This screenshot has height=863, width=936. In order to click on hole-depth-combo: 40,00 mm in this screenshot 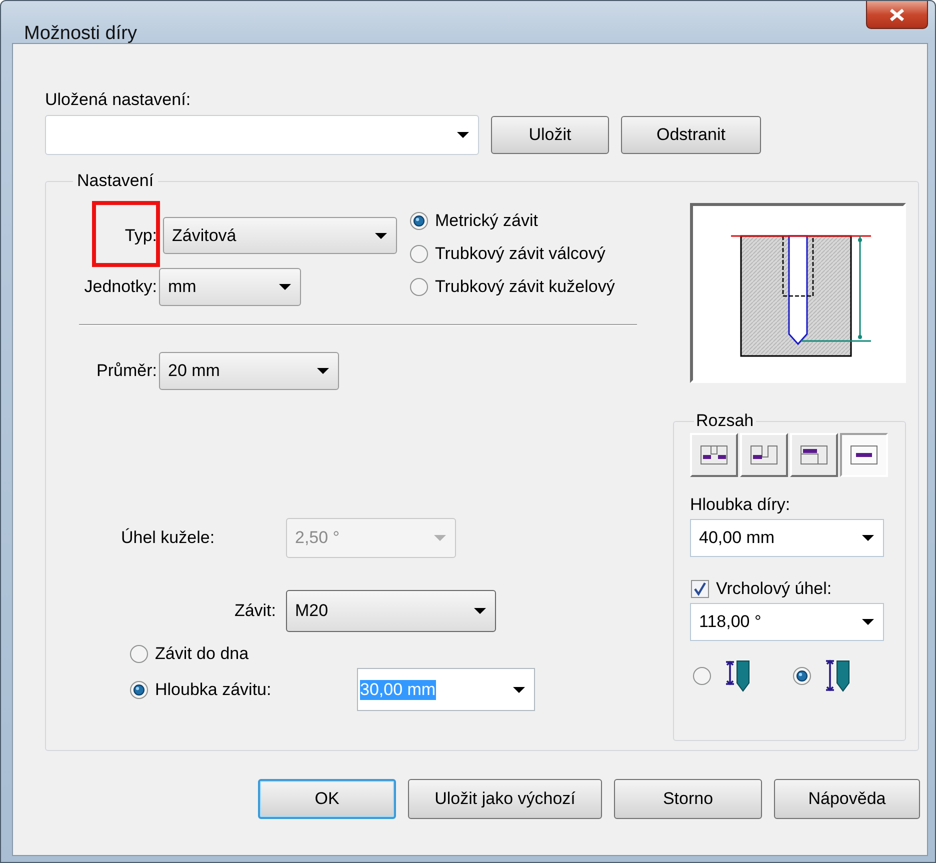, I will do `click(787, 538)`.